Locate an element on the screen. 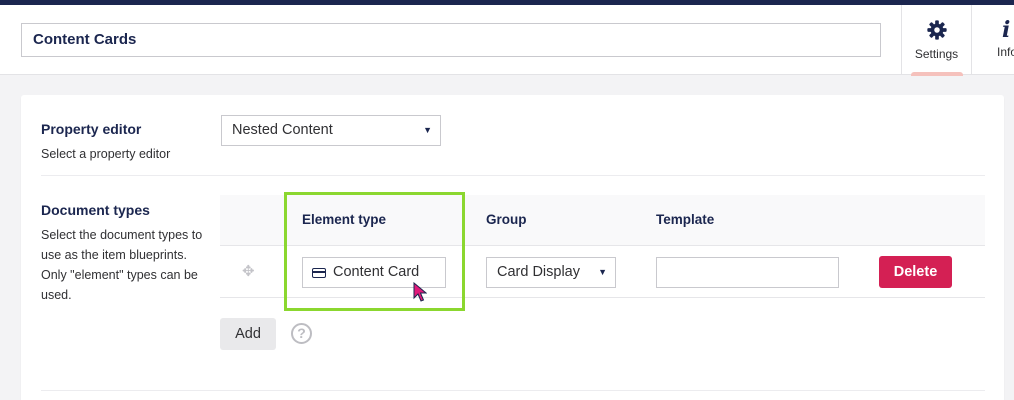 The width and height of the screenshot is (1014, 400). document-types-label: Document types is located at coordinates (95, 210).